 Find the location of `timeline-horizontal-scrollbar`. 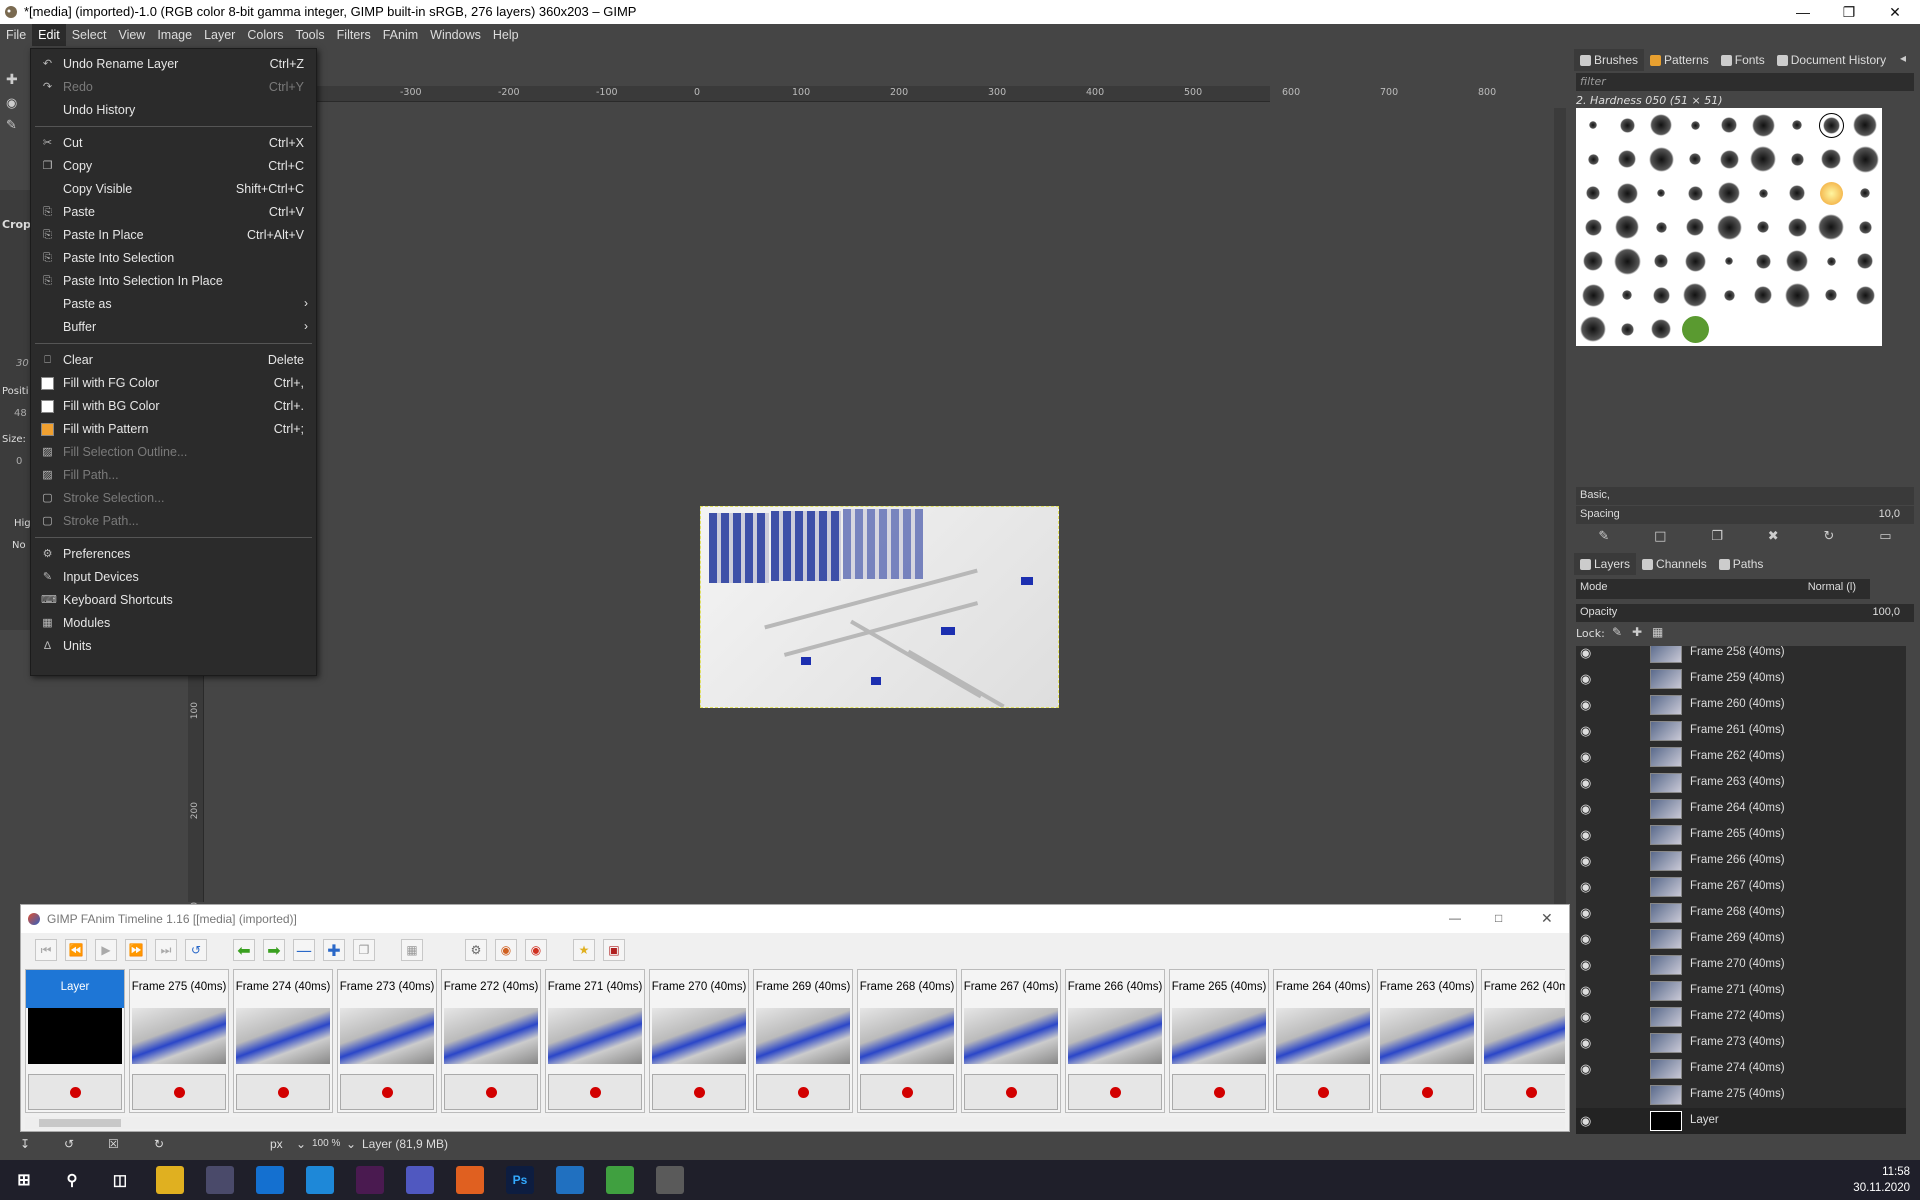

timeline-horizontal-scrollbar is located at coordinates (795, 1123).